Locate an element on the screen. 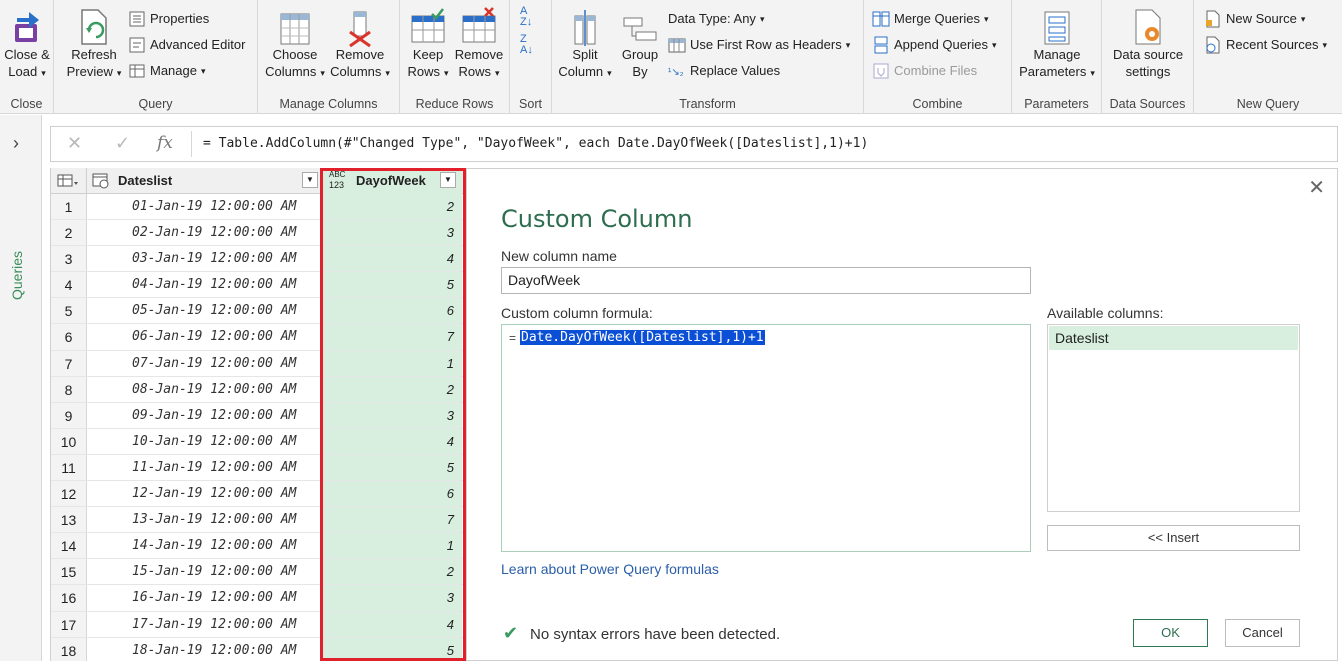 The width and height of the screenshot is (1342, 661). manage-button: Manage ▾ is located at coordinates (167, 71).